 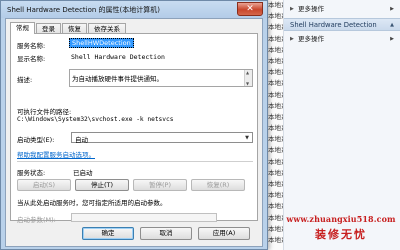 I want to click on close-button: ✕, so click(x=250, y=9).